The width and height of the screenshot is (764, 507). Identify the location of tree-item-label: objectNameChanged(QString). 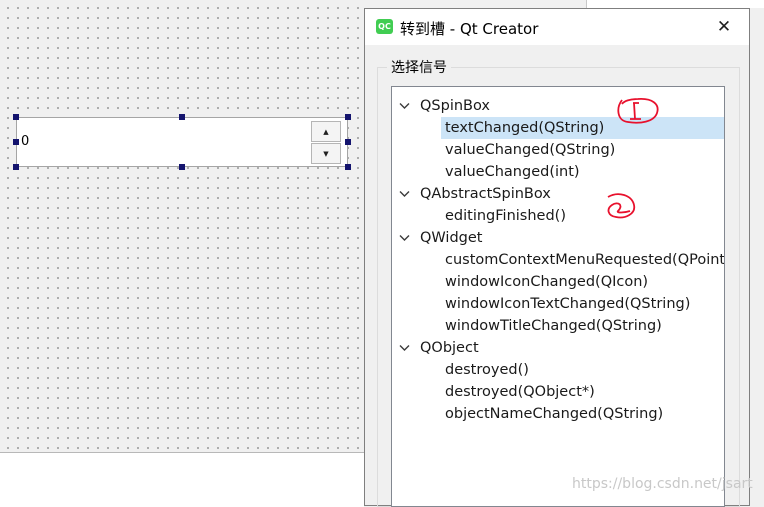
(554, 414).